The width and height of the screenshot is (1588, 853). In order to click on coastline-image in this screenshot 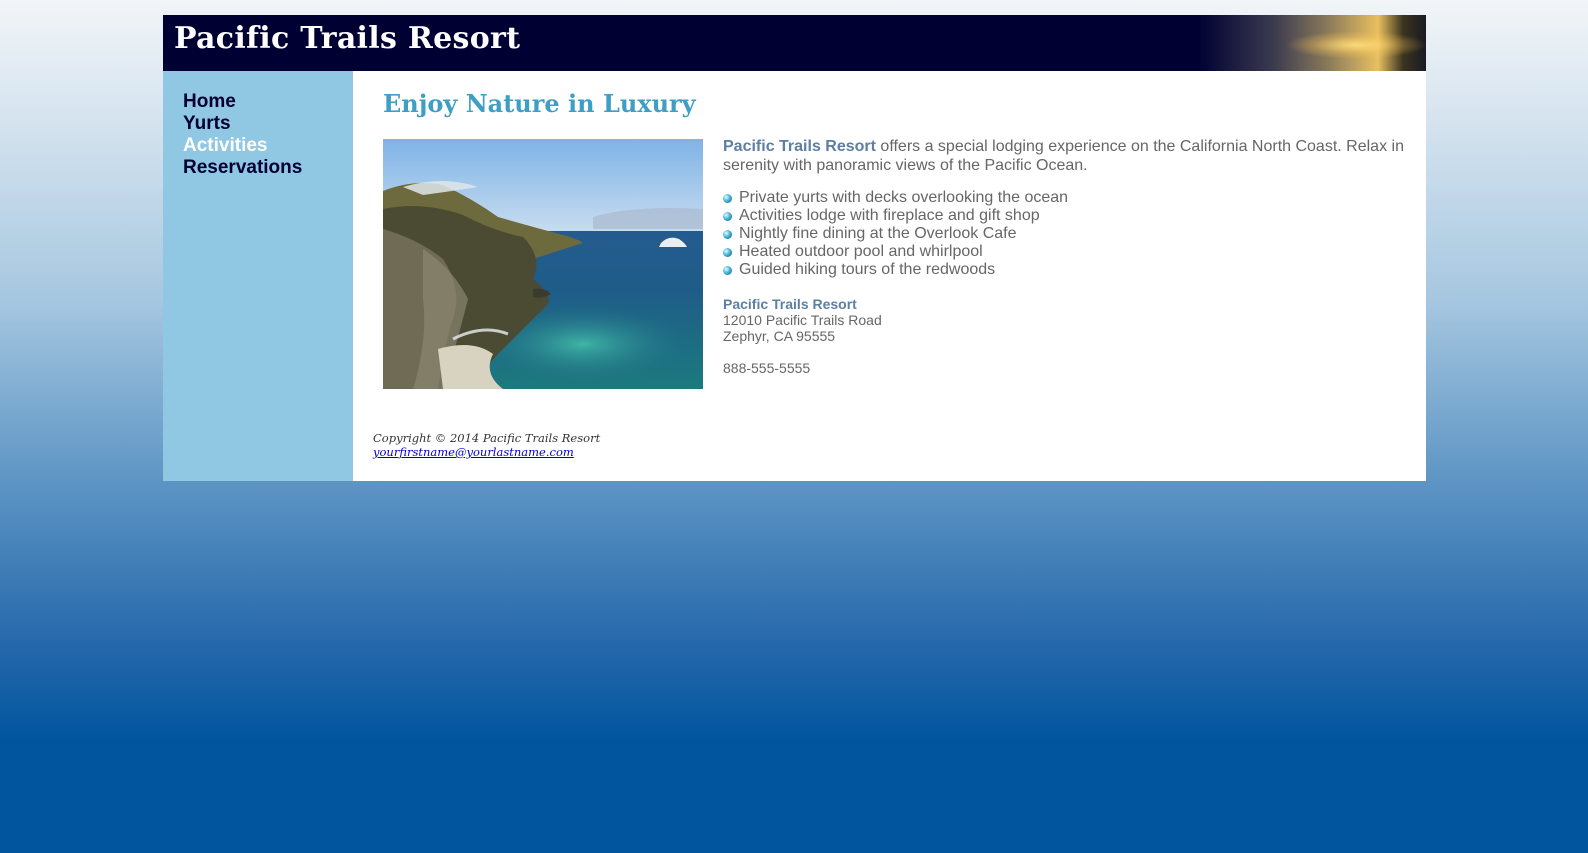, I will do `click(543, 264)`.